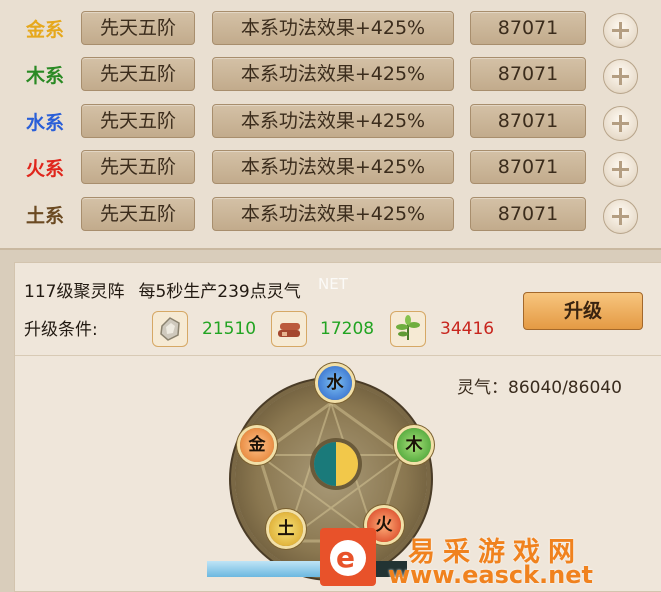  What do you see at coordinates (219, 292) in the screenshot?
I see `array-production: 每5秒生产239点灵气` at bounding box center [219, 292].